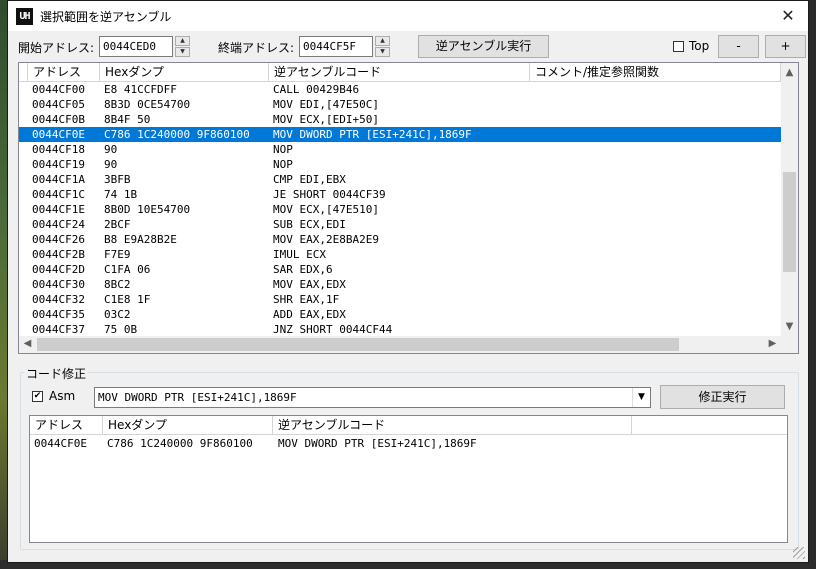 This screenshot has width=816, height=569. I want to click on asm-checkbox: ✔, so click(37, 396).